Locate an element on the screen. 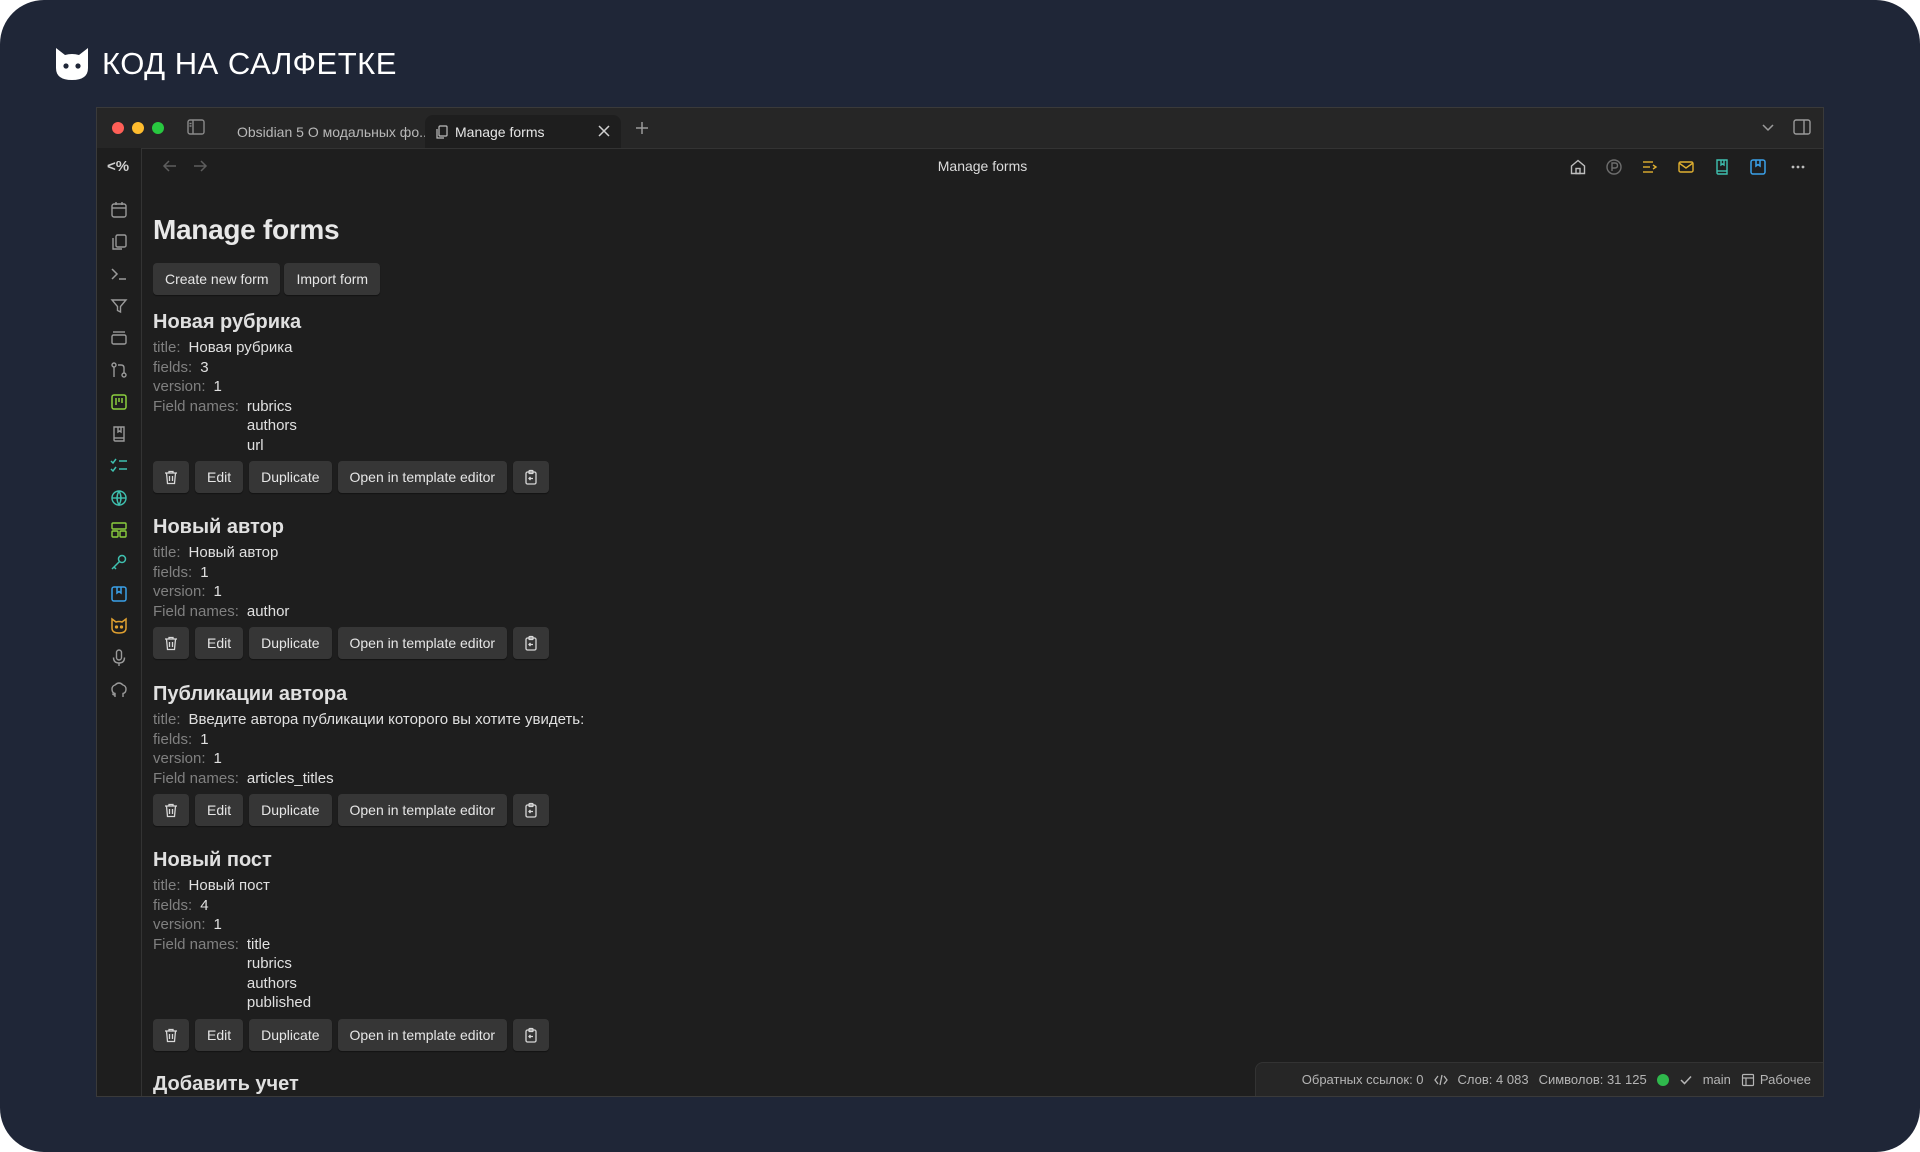 This screenshot has width=1920, height=1152. field-name: rubrics is located at coordinates (269, 963).